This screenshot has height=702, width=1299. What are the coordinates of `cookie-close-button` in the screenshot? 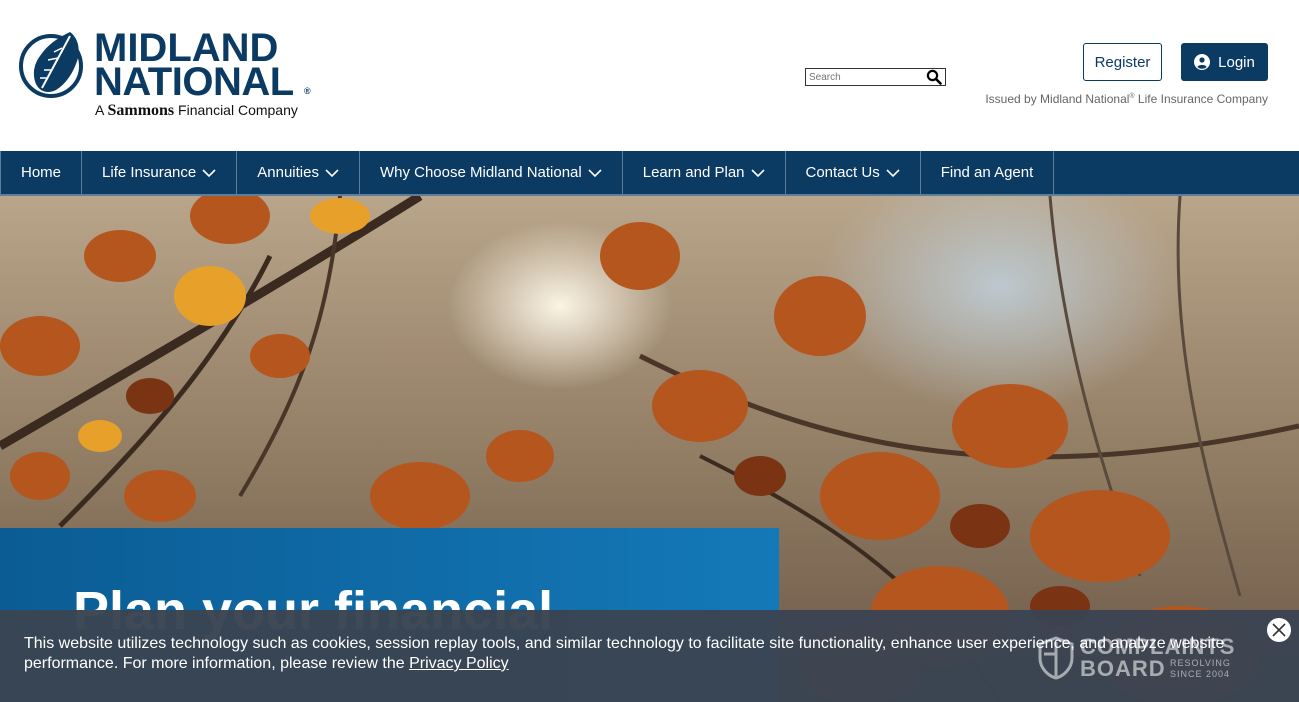 It's located at (1279, 630).